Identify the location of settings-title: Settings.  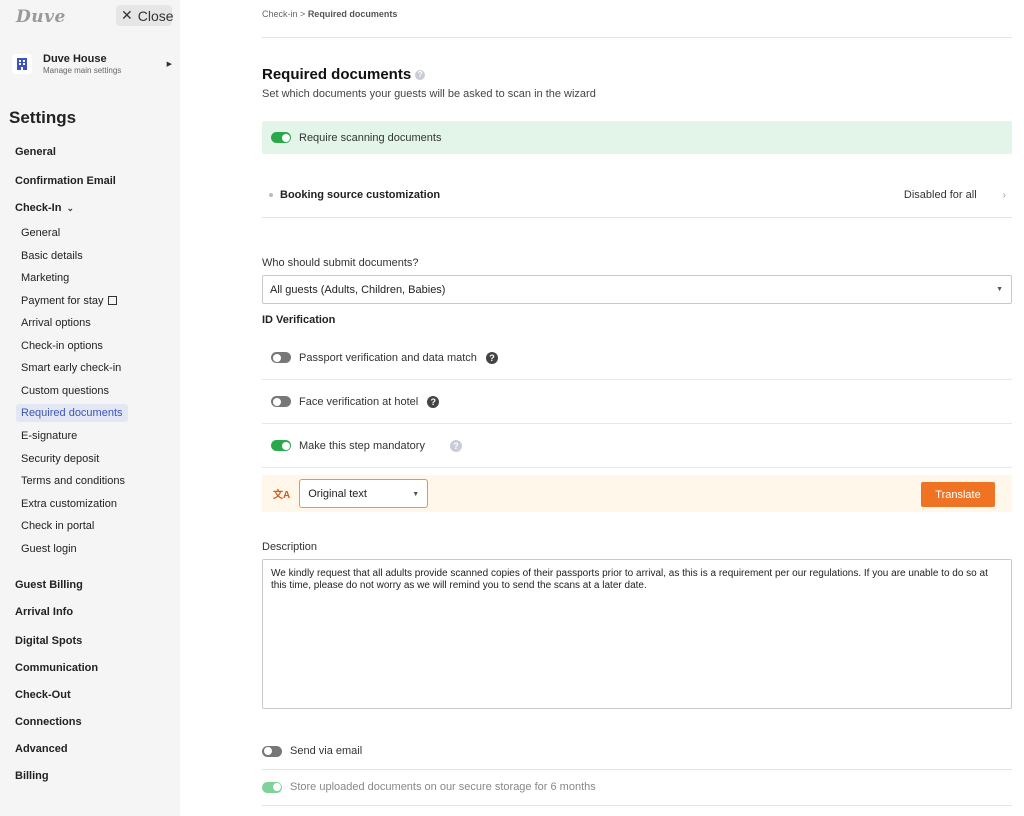
(43, 117).